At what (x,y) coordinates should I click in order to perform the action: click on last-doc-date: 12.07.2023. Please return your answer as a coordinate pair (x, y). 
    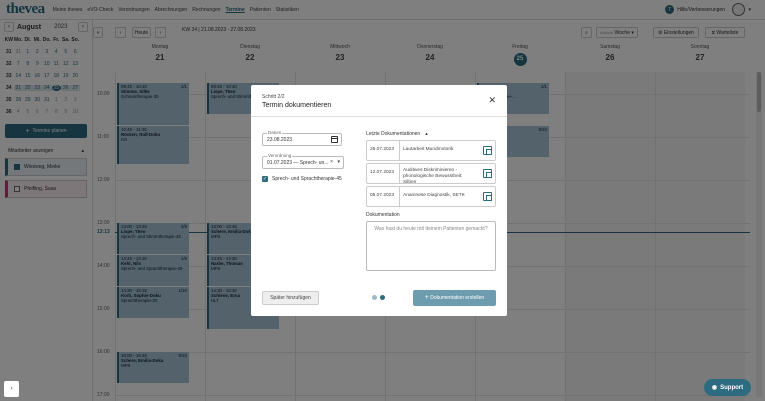
    Looking at the image, I should click on (383, 173).